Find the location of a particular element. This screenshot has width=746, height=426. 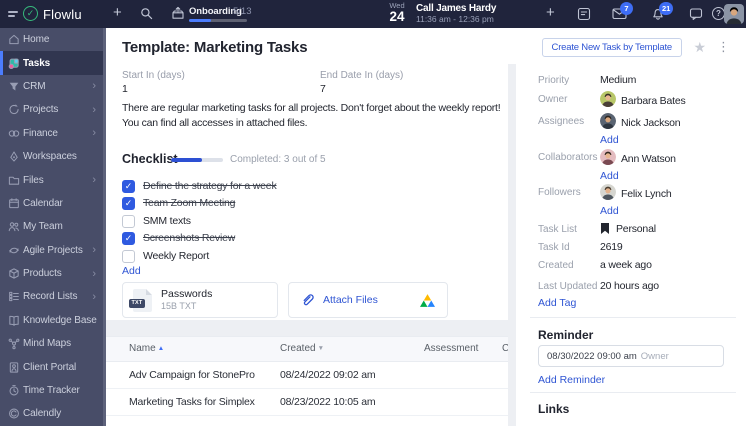

panel-divider is located at coordinates (512, 245).